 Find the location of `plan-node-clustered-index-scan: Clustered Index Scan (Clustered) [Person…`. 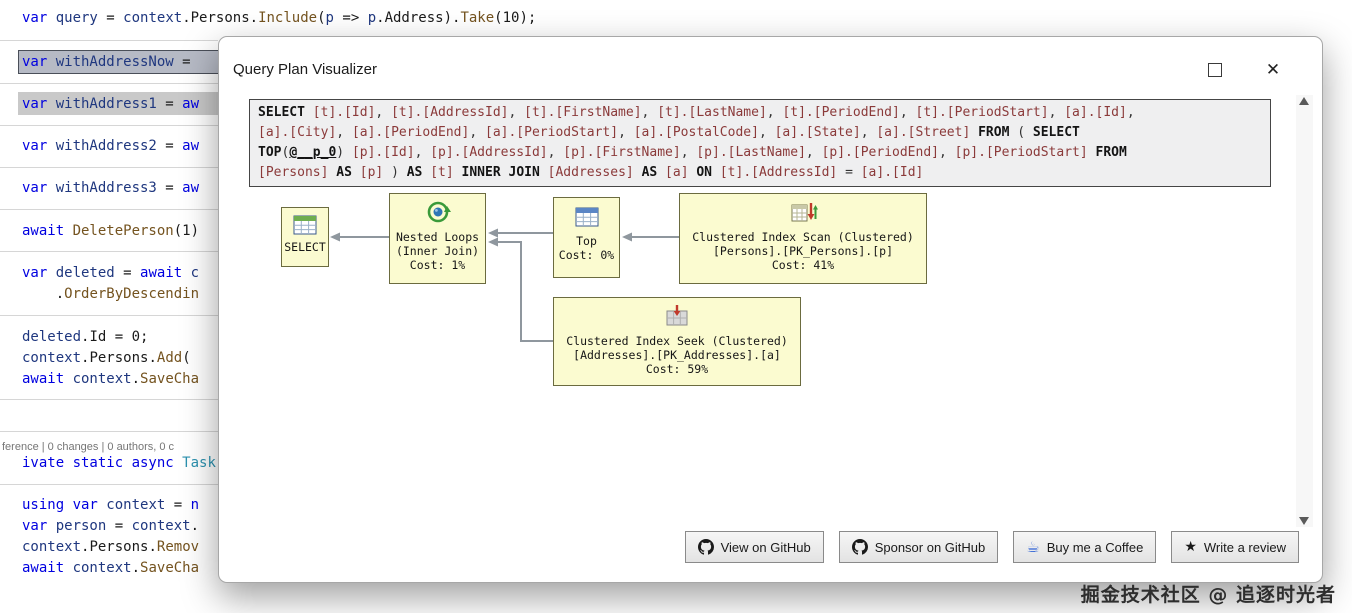

plan-node-clustered-index-scan: Clustered Index Scan (Clustered) [Person… is located at coordinates (803, 238).